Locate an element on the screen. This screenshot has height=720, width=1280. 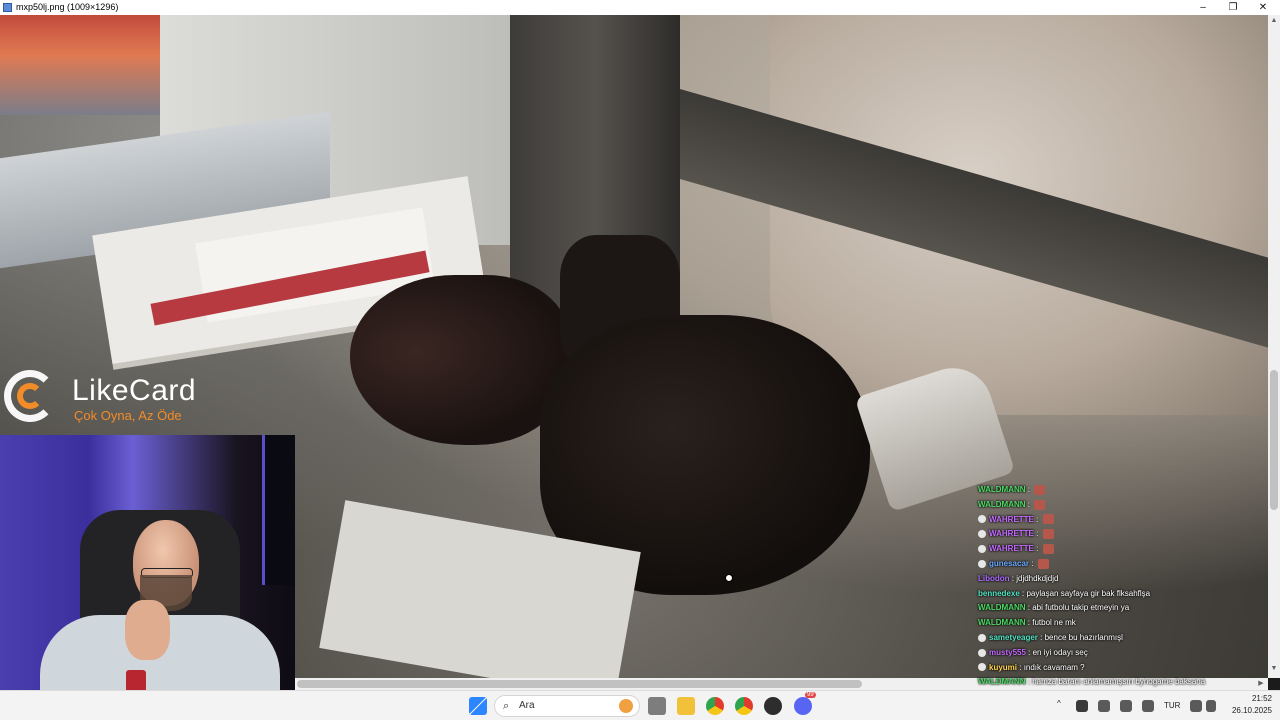
image-file-icon is located at coordinates (7, 7).